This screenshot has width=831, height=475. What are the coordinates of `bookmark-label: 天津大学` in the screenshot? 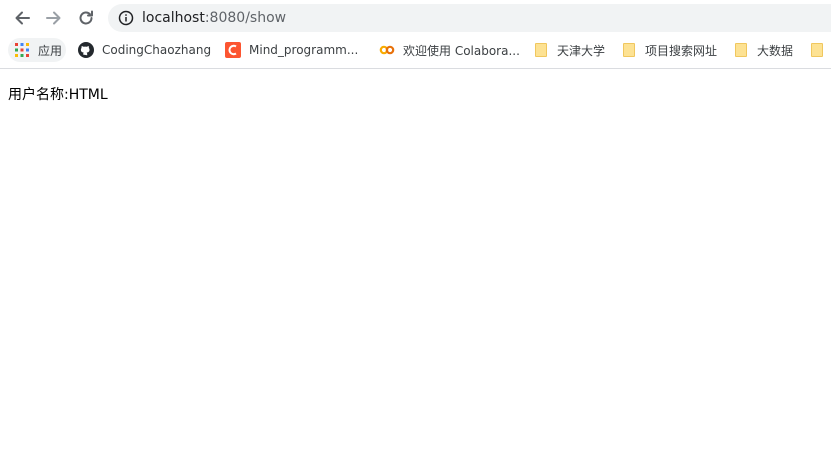 It's located at (581, 50).